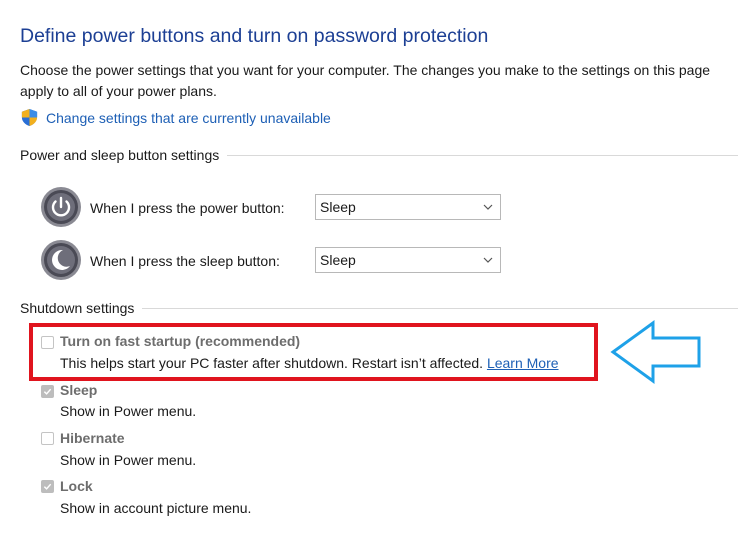 This screenshot has width=741, height=534. I want to click on sleep-button-label: When I press the sleep button:, so click(185, 261).